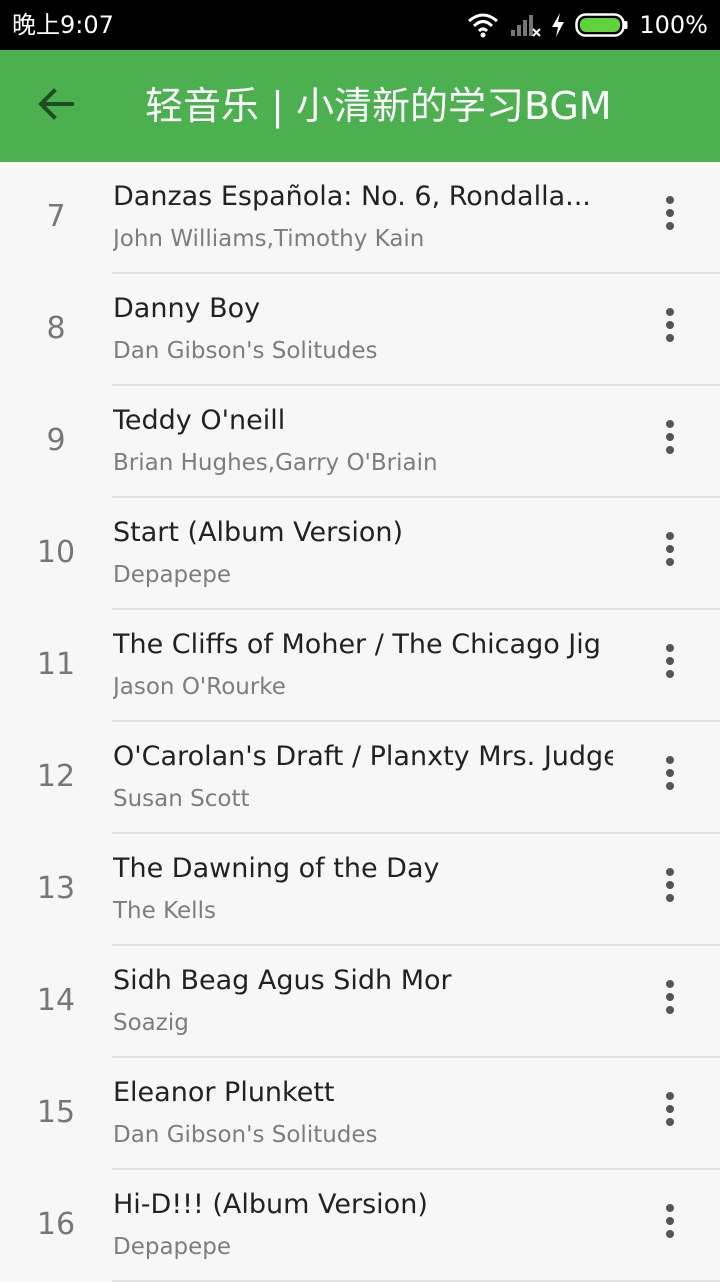 The width and height of the screenshot is (720, 1282). I want to click on song-index: 11, so click(56, 664).